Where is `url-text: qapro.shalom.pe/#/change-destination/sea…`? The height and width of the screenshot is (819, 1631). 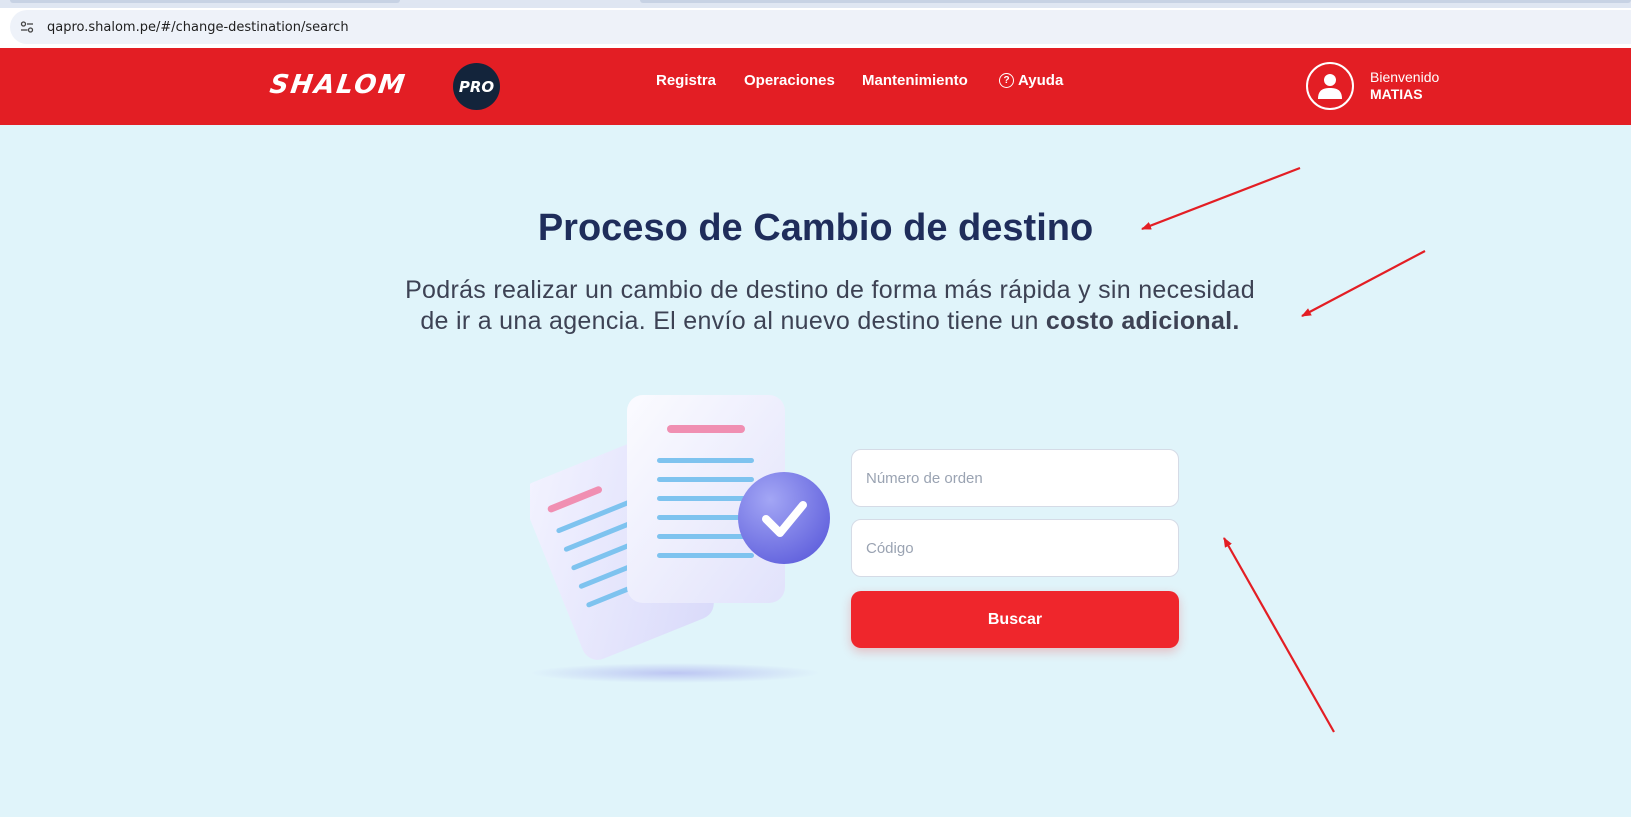 url-text: qapro.shalom.pe/#/change-destination/sea… is located at coordinates (198, 27).